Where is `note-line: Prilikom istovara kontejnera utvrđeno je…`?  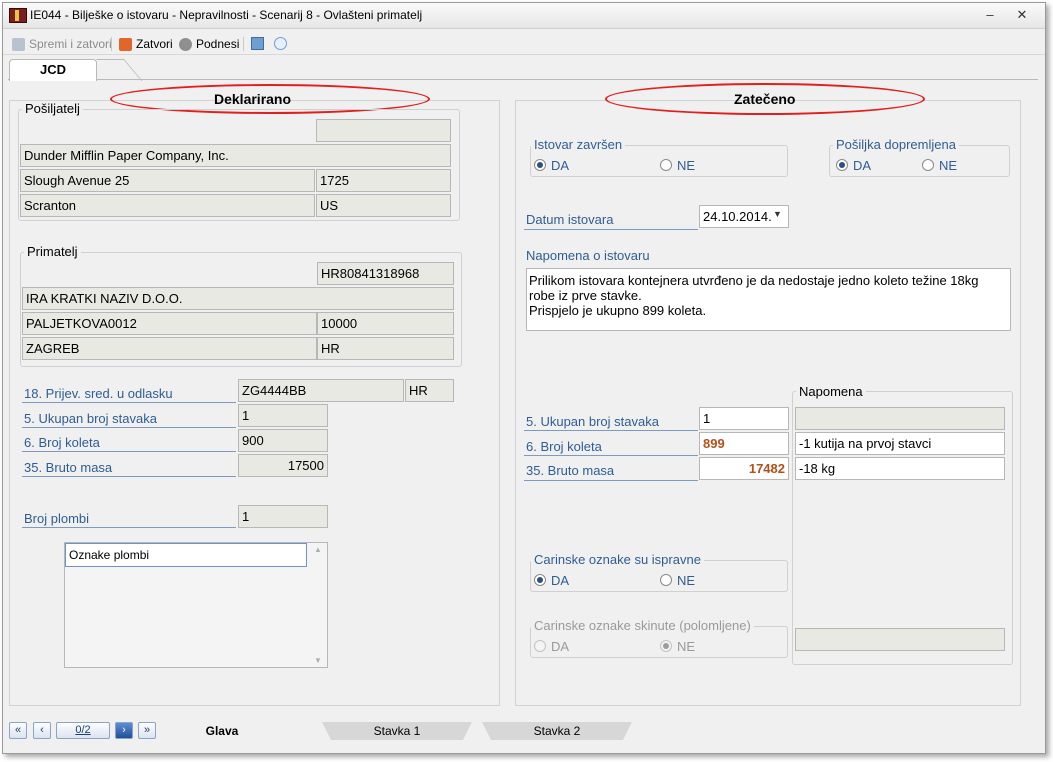
note-line: Prilikom istovara kontejnera utvrđeno je… is located at coordinates (754, 280).